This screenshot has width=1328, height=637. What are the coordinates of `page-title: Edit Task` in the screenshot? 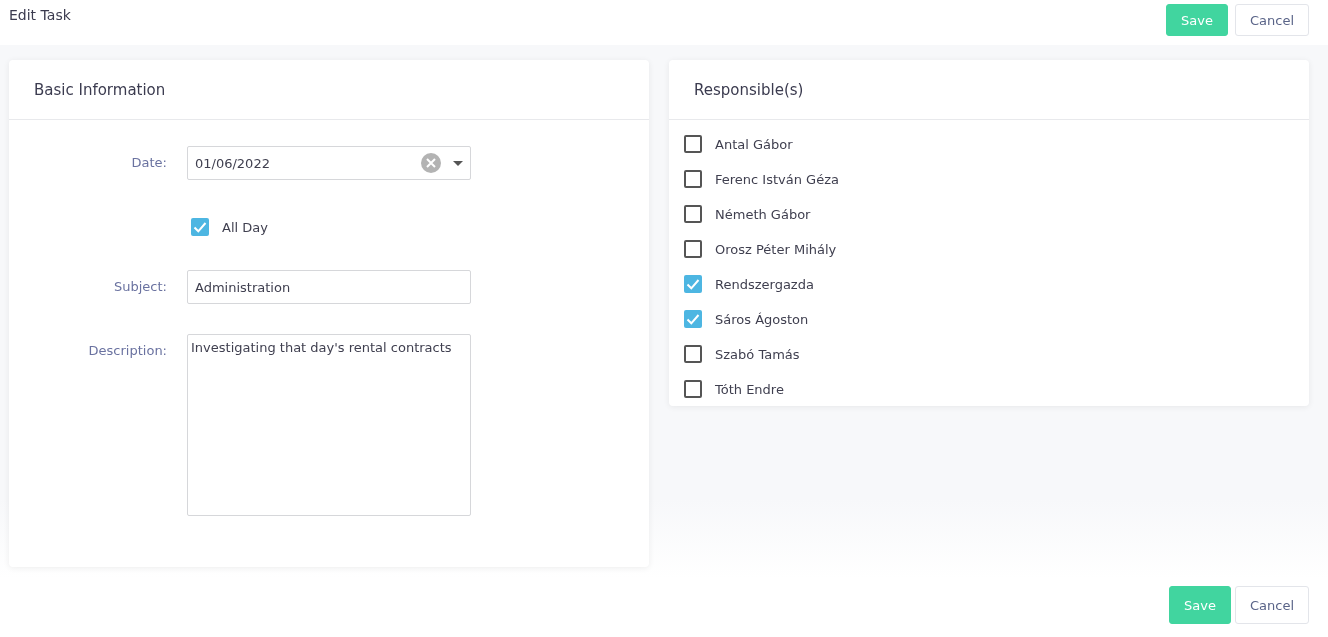 It's located at (40, 15).